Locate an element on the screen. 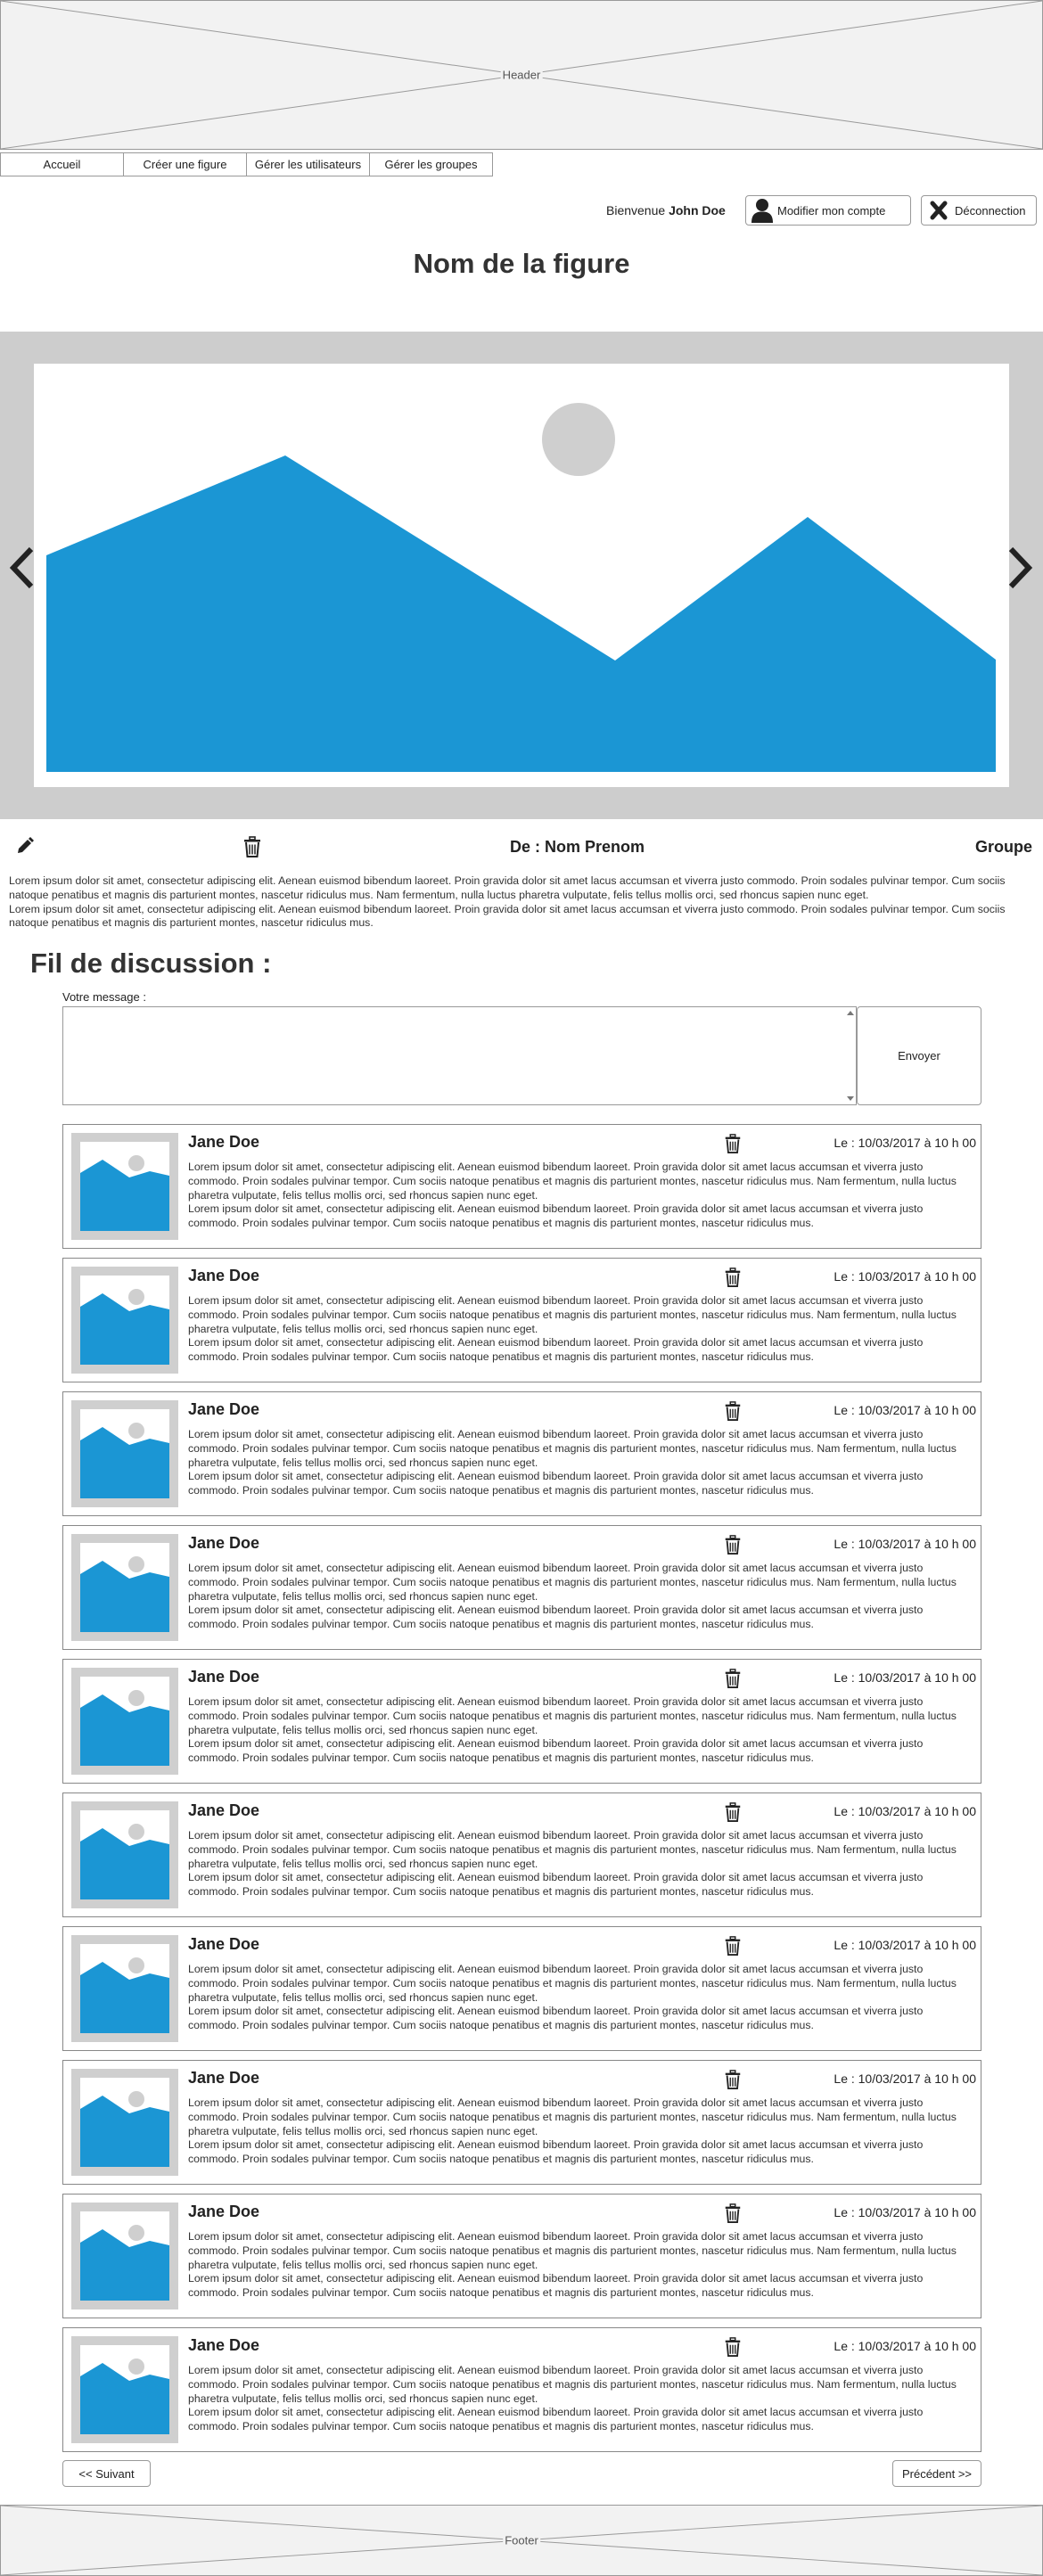  send-button: Envoyer is located at coordinates (919, 1055).